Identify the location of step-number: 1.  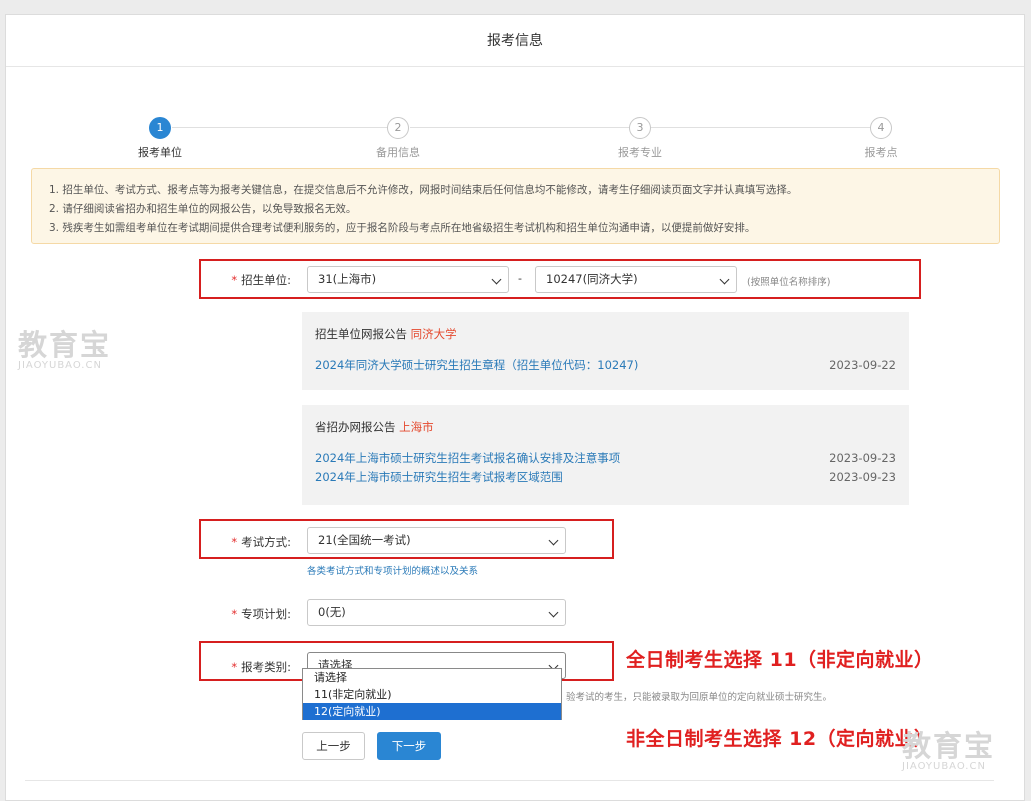
(160, 128).